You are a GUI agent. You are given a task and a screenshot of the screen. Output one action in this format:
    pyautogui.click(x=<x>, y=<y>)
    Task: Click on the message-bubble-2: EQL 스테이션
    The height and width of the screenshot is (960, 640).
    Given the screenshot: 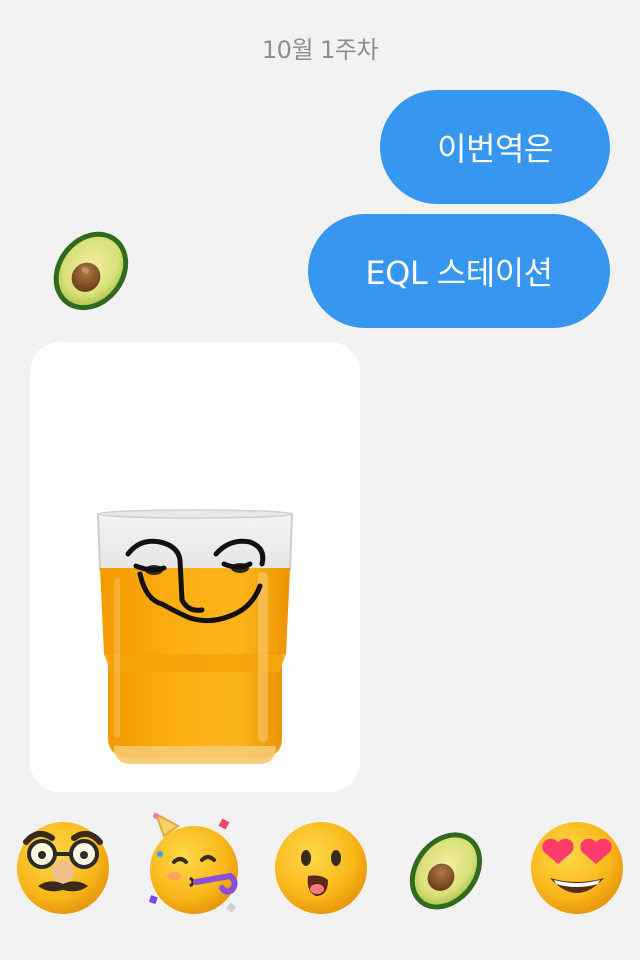 What is the action you would take?
    pyautogui.click(x=459, y=271)
    